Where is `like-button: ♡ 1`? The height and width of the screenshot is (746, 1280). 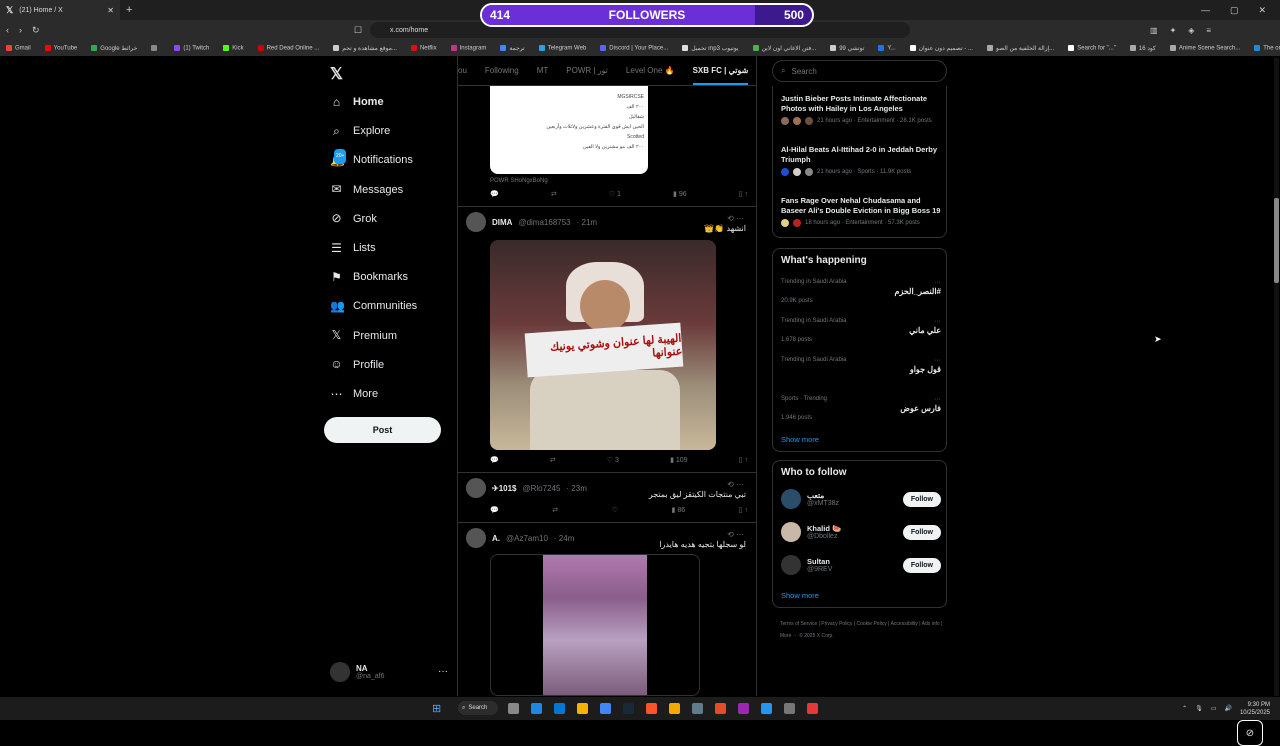
like-button: ♡ 1 is located at coordinates (615, 194).